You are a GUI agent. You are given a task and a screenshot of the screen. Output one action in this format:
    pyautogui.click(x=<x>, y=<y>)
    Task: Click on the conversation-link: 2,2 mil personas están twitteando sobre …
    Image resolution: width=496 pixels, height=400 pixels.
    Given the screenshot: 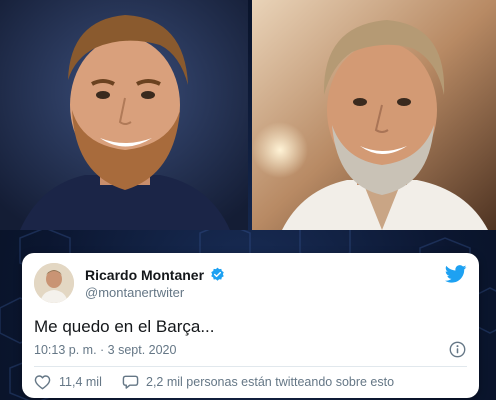 What is the action you would take?
    pyautogui.click(x=270, y=382)
    